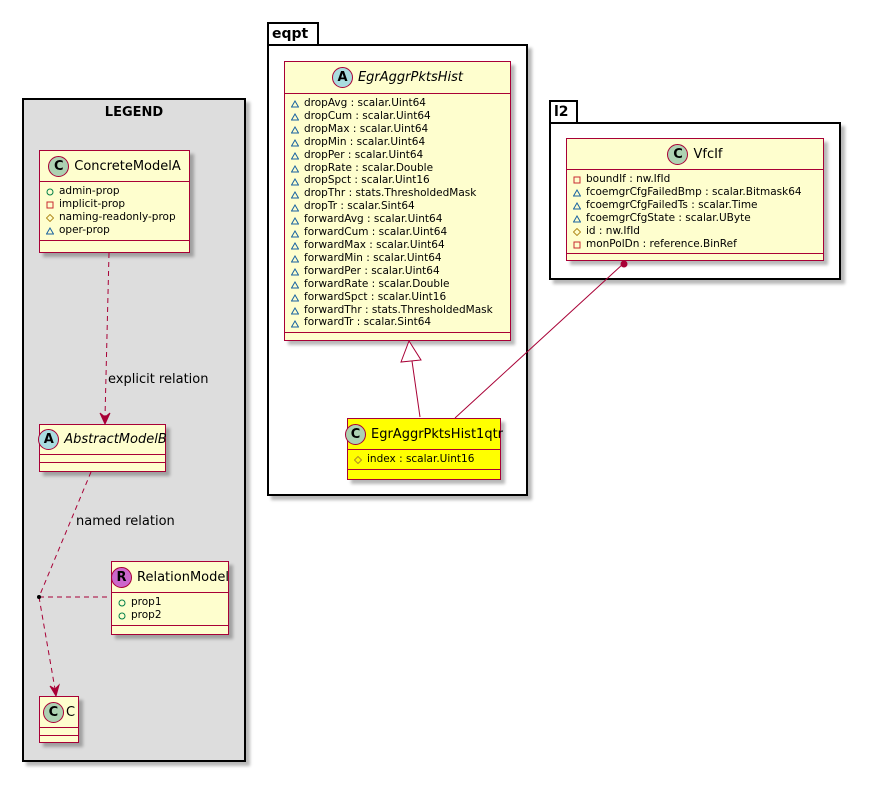  What do you see at coordinates (65, 534) in the screenshot?
I see `named-relation-line` at bounding box center [65, 534].